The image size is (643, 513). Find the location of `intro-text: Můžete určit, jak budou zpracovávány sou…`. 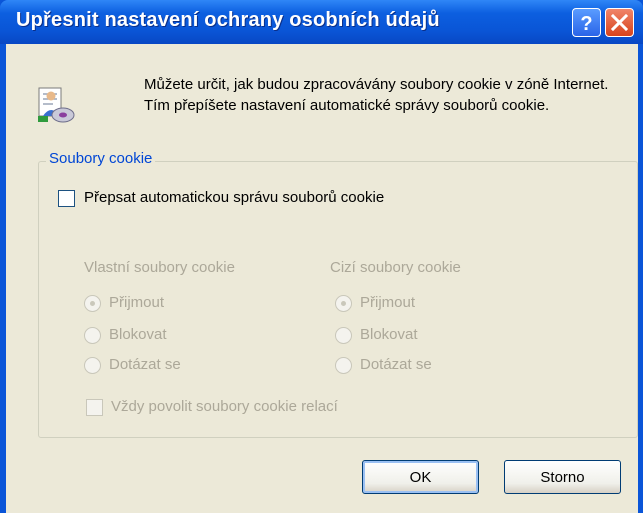

intro-text: Můžete určit, jak budou zpracovávány sou… is located at coordinates (376, 95).